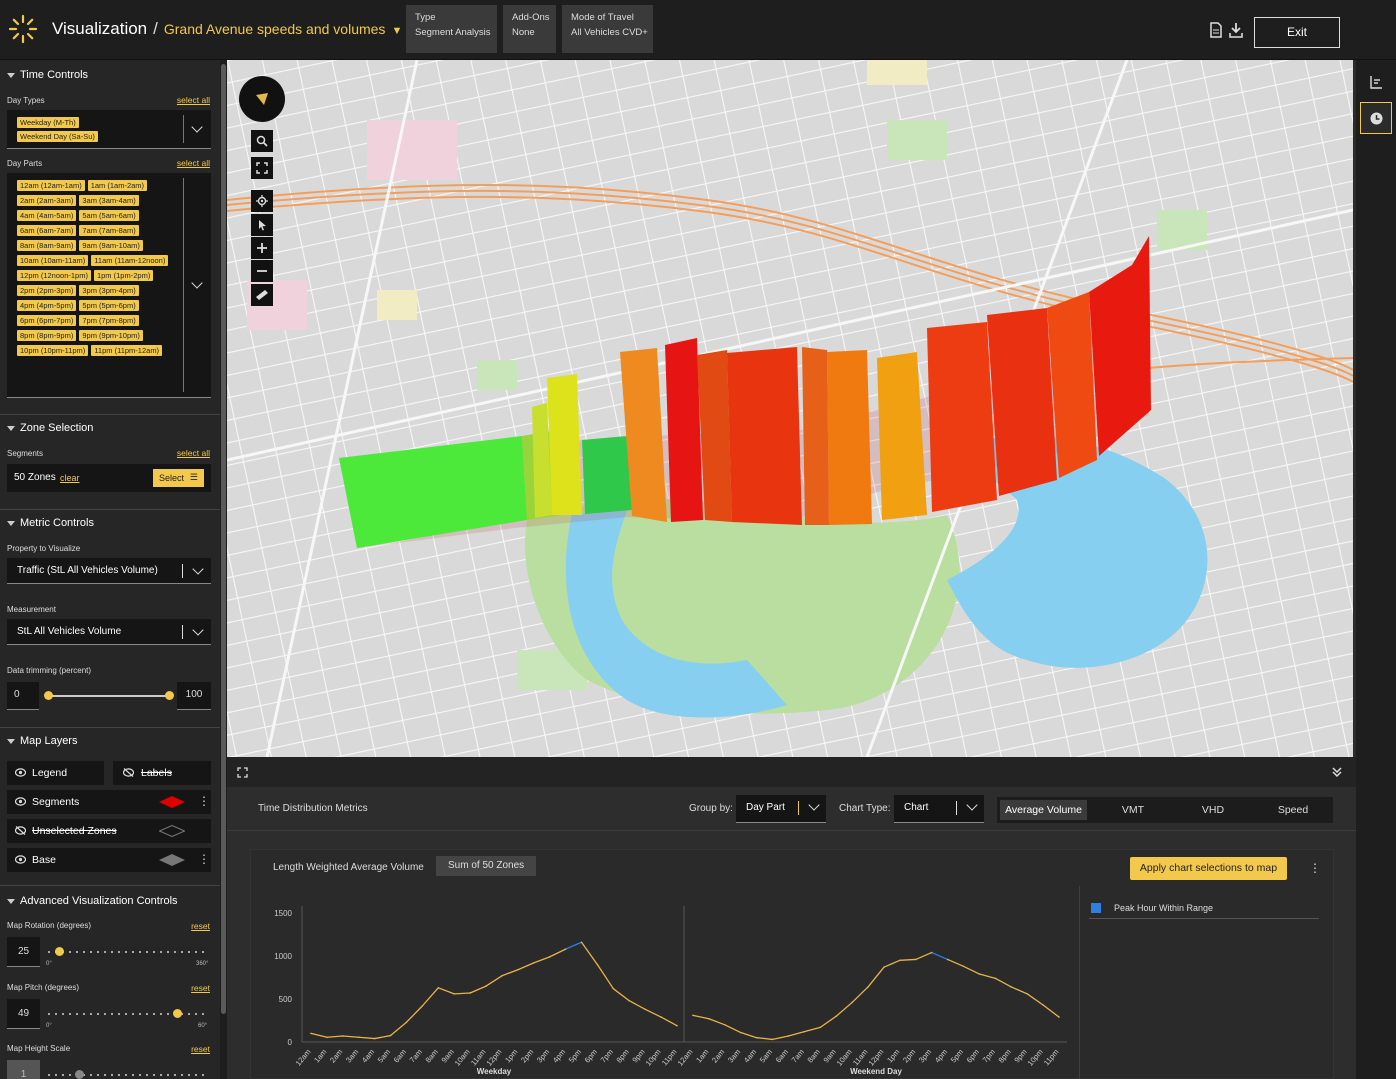 The height and width of the screenshot is (1079, 1396). Describe the element at coordinates (109, 200) in the screenshot. I see `day-part-chip: 3am (3am-4am)` at that location.